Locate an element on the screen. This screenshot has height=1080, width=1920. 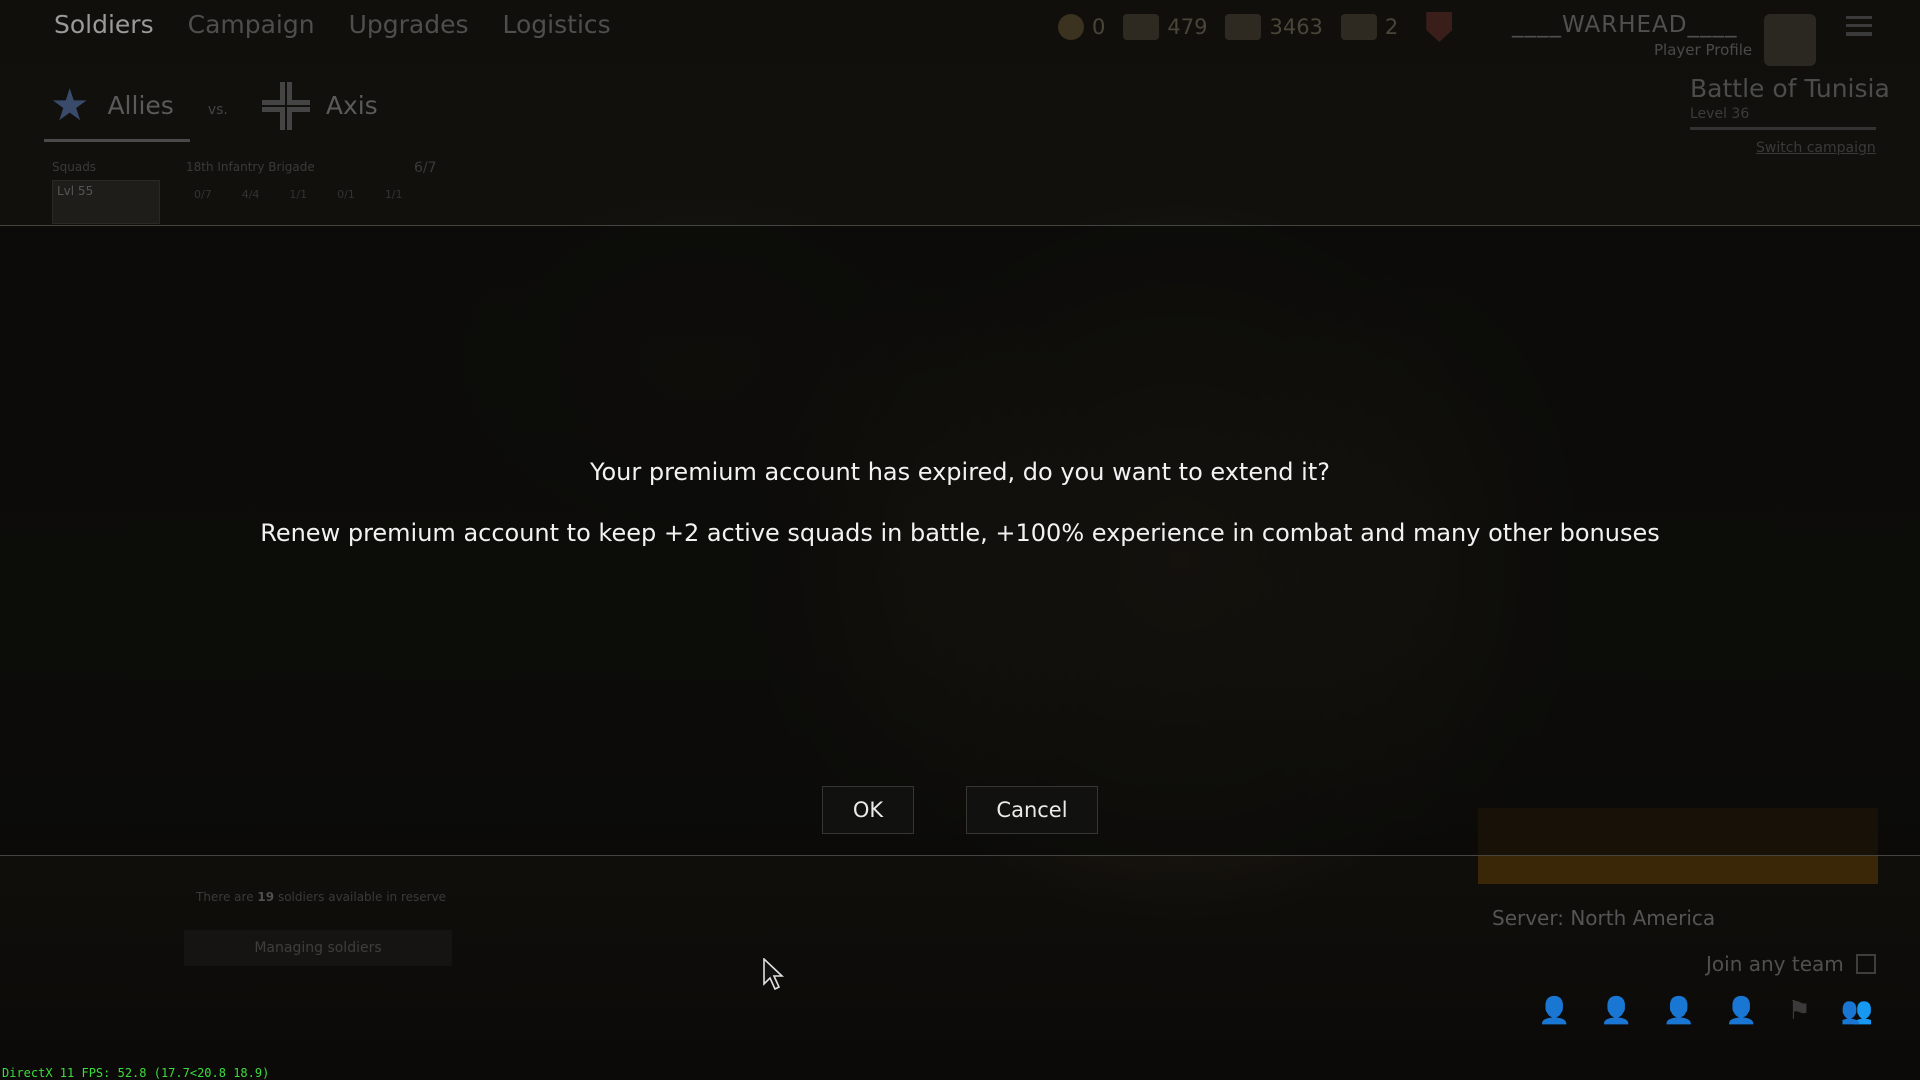
squads-label: Squads is located at coordinates (74, 167).